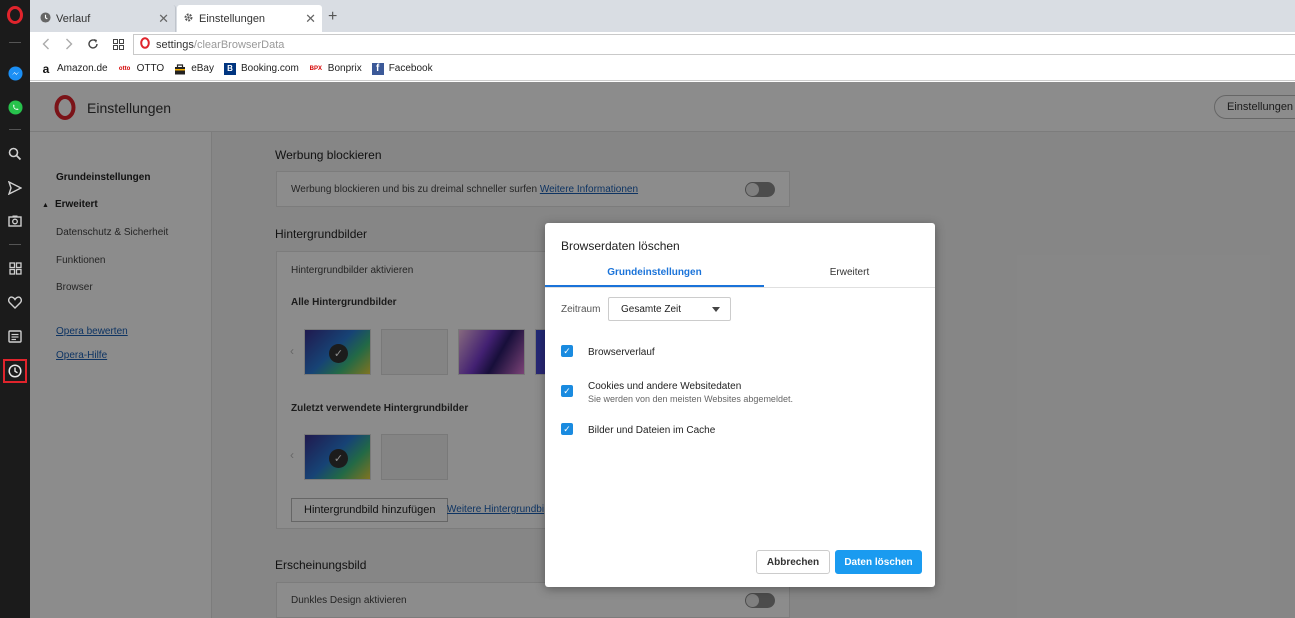  I want to click on clock-icon, so click(45, 18).